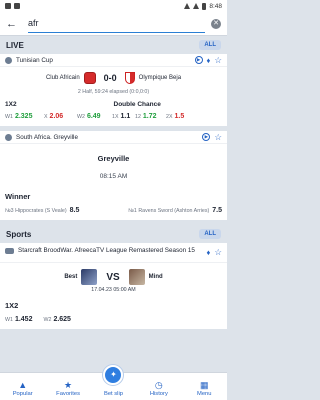 The height and width of the screenshot is (400, 320). I want to click on outright-header: South Africa. Greyville ▶ ☆, so click(113, 137).